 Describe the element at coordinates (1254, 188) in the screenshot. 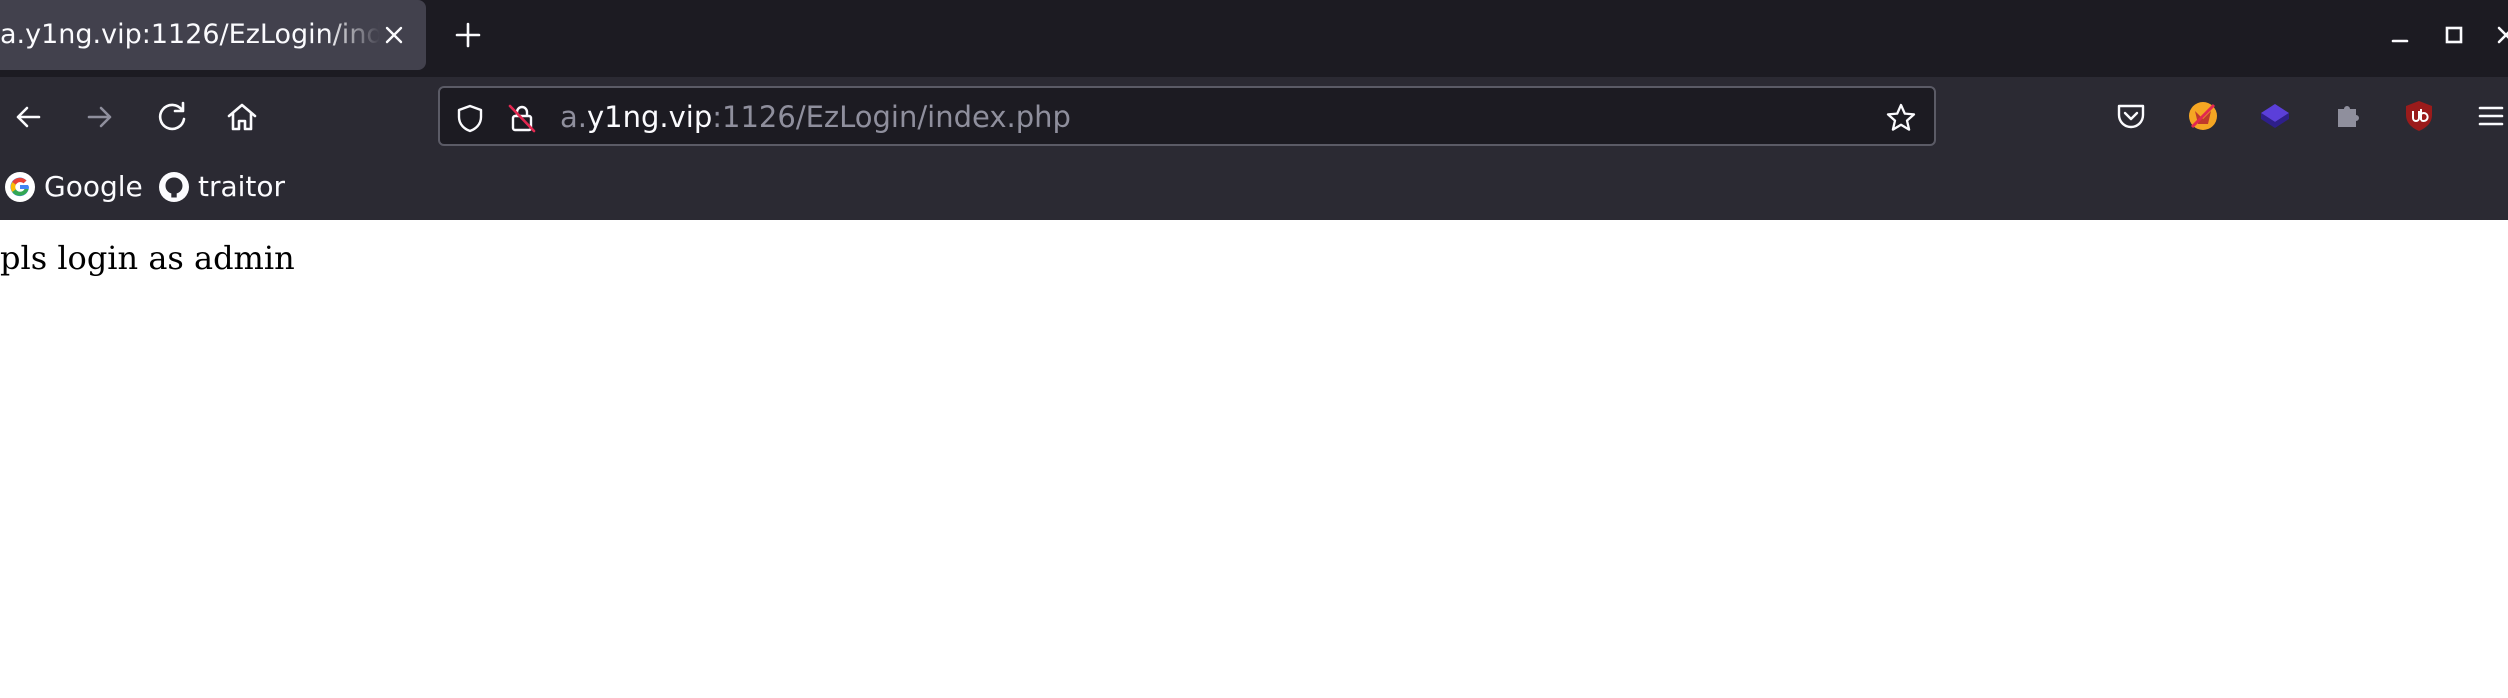

I see `bookmarks-toolbar: Google traitor` at that location.